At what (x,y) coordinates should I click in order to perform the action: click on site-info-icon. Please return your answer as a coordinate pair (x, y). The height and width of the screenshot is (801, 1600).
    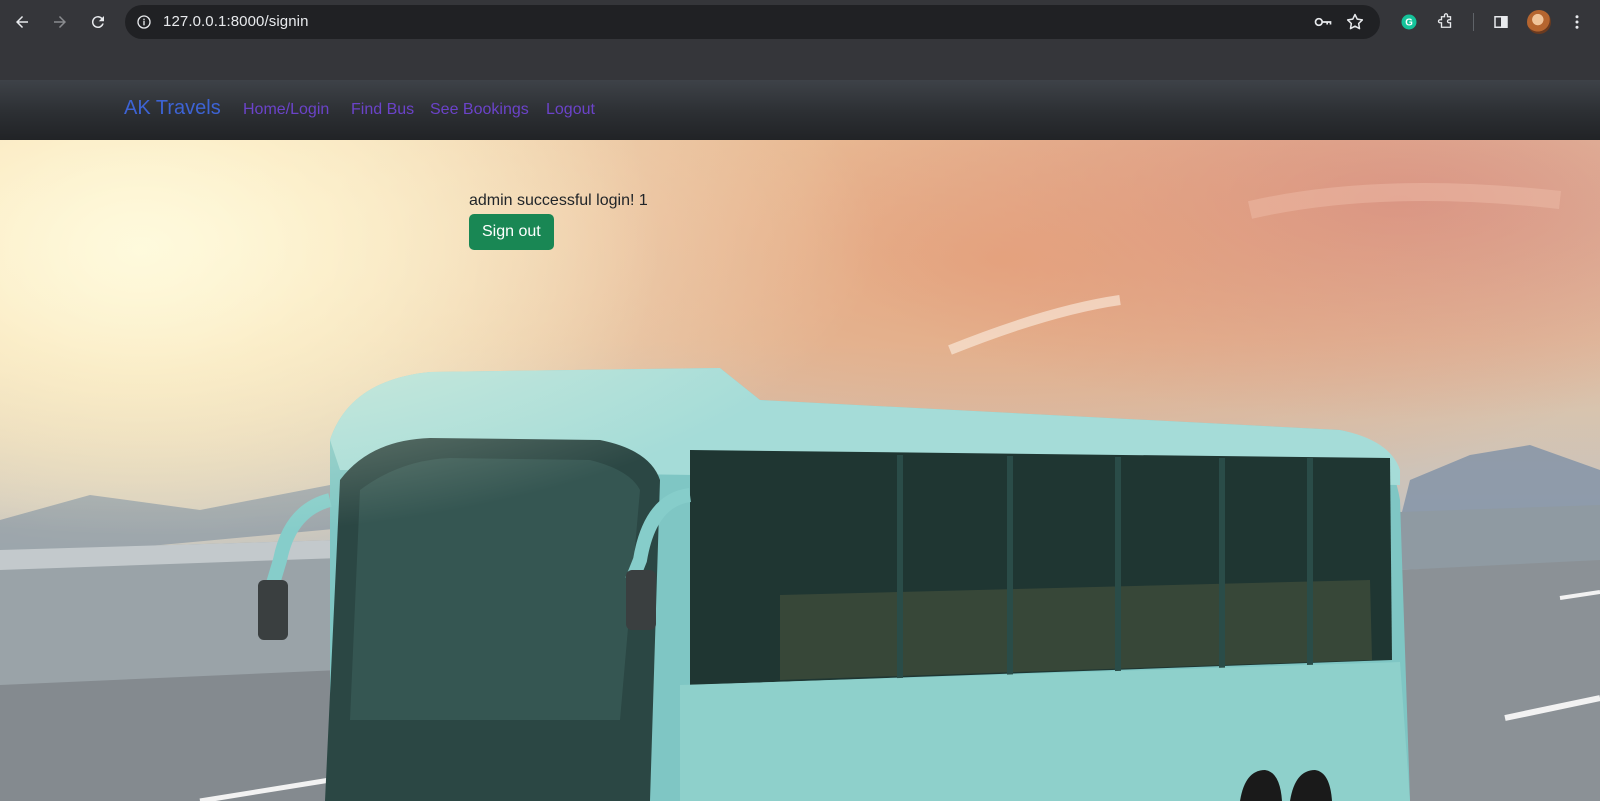
    Looking at the image, I should click on (144, 22).